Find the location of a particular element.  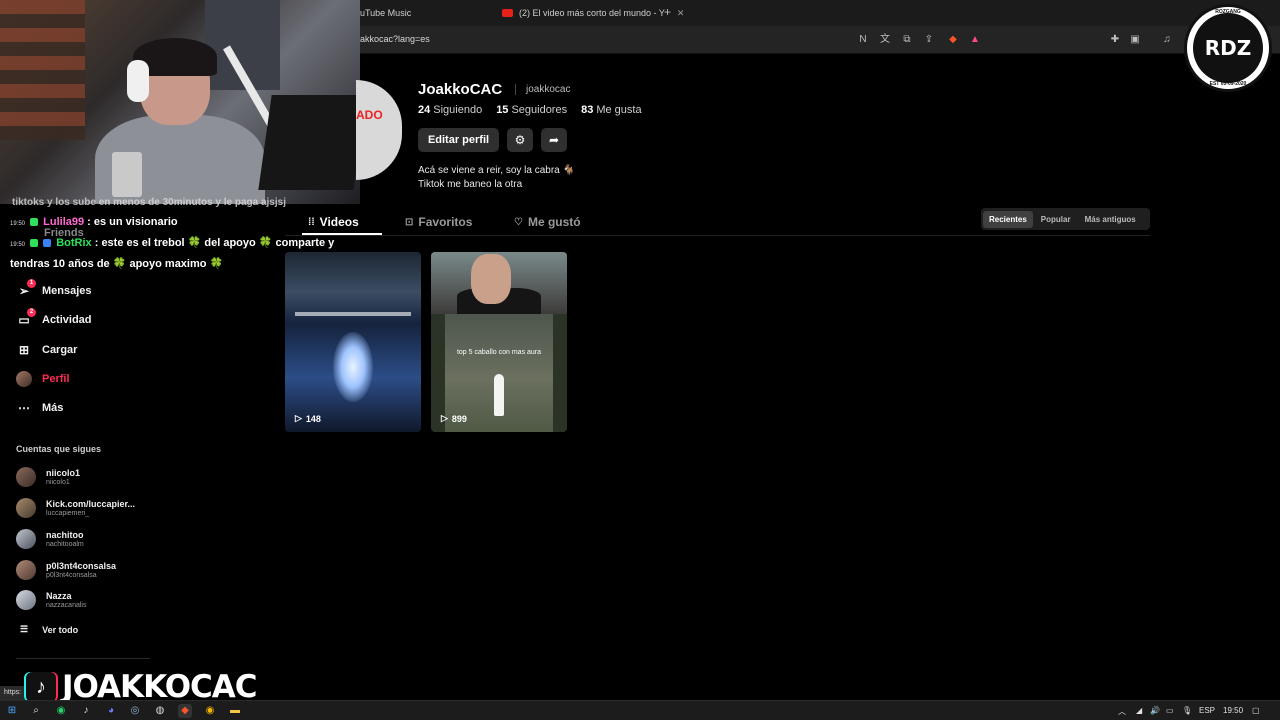

friends-ghost: Friends is located at coordinates (64, 233).